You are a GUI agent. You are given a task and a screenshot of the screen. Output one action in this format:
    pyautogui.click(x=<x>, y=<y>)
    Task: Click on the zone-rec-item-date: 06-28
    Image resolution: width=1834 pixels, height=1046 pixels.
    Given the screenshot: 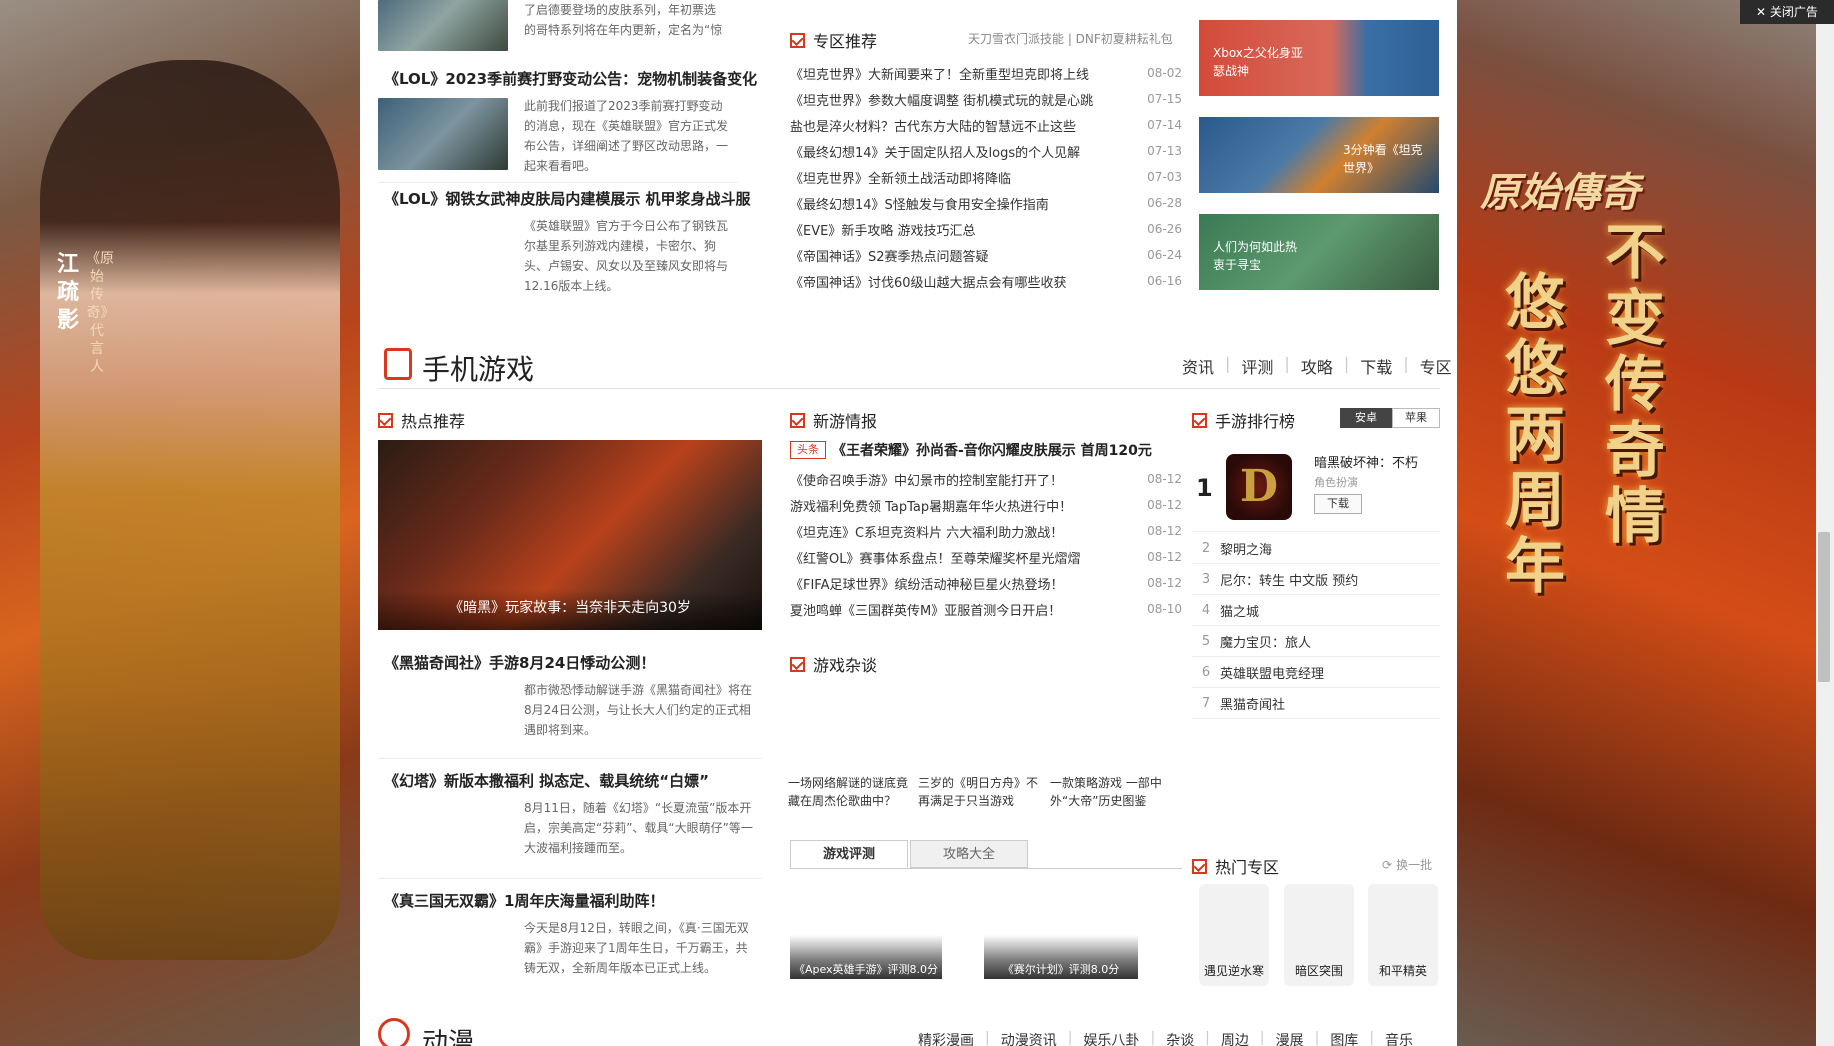 What is the action you would take?
    pyautogui.click(x=1164, y=203)
    